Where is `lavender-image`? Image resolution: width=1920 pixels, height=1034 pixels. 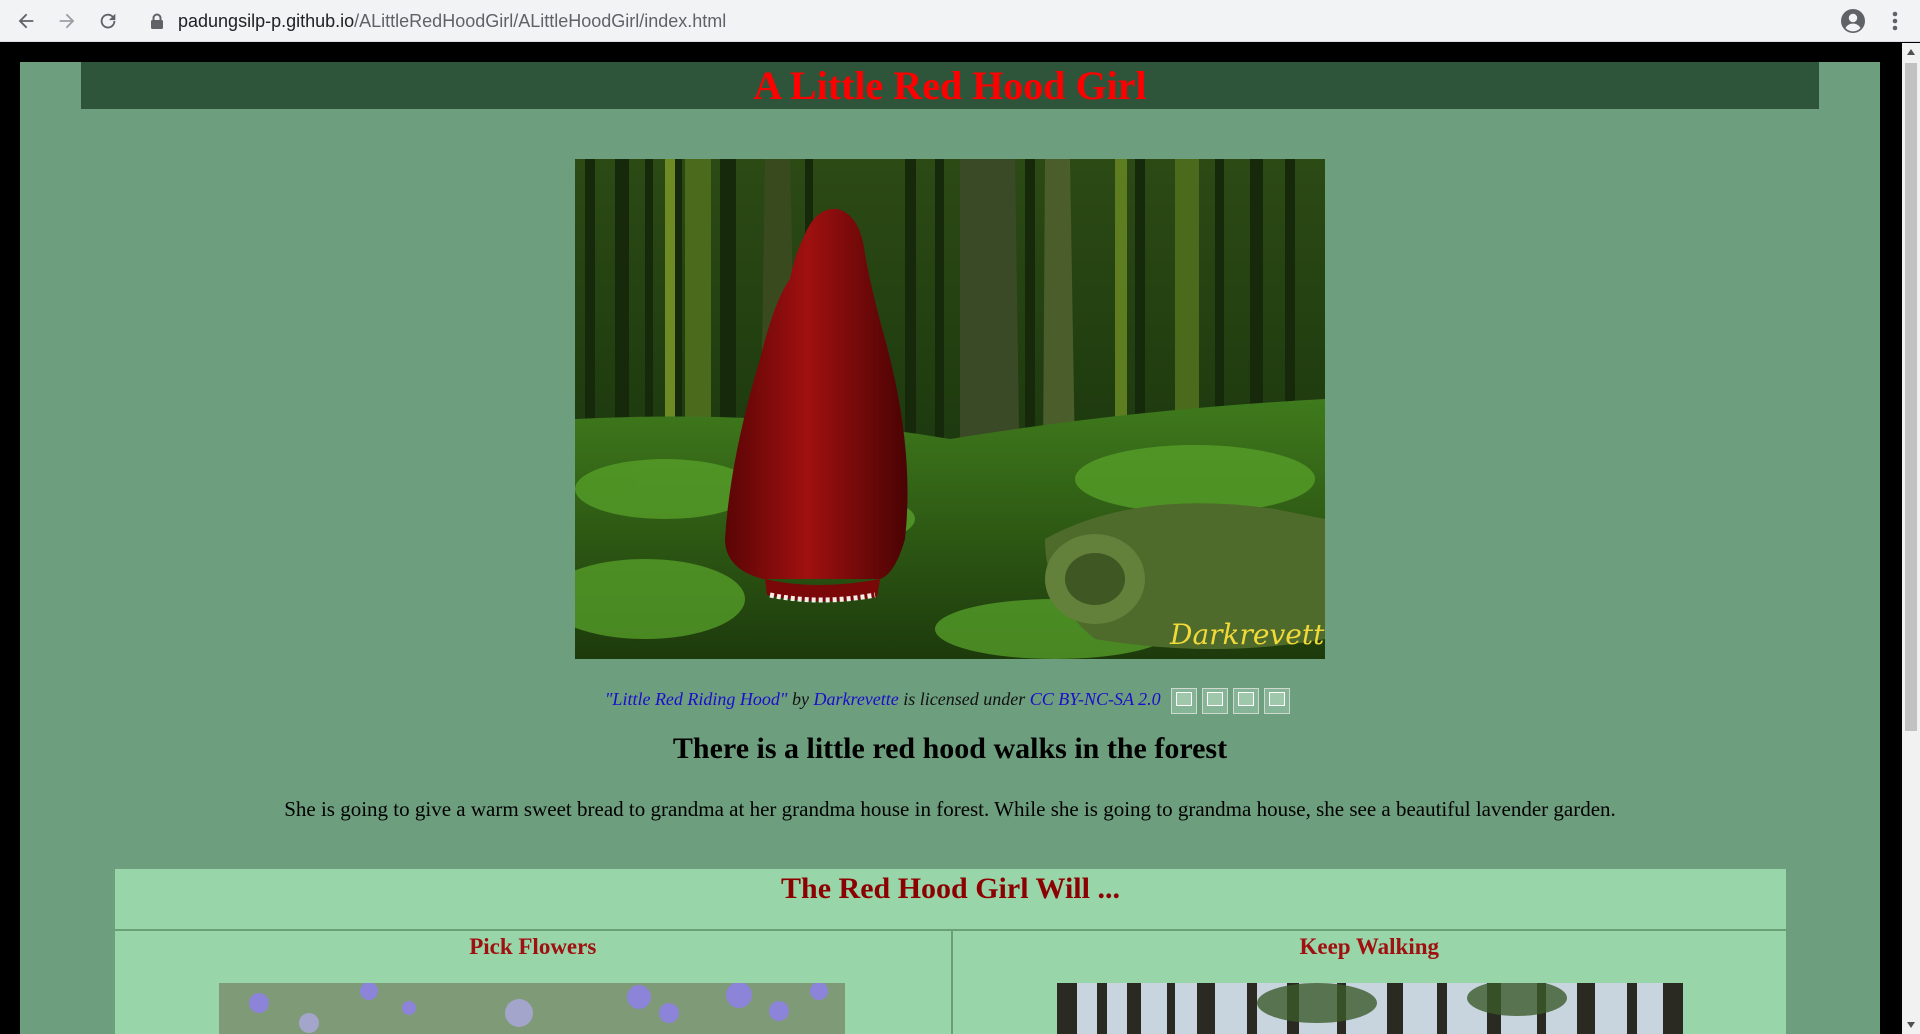
lavender-image is located at coordinates (532, 1008).